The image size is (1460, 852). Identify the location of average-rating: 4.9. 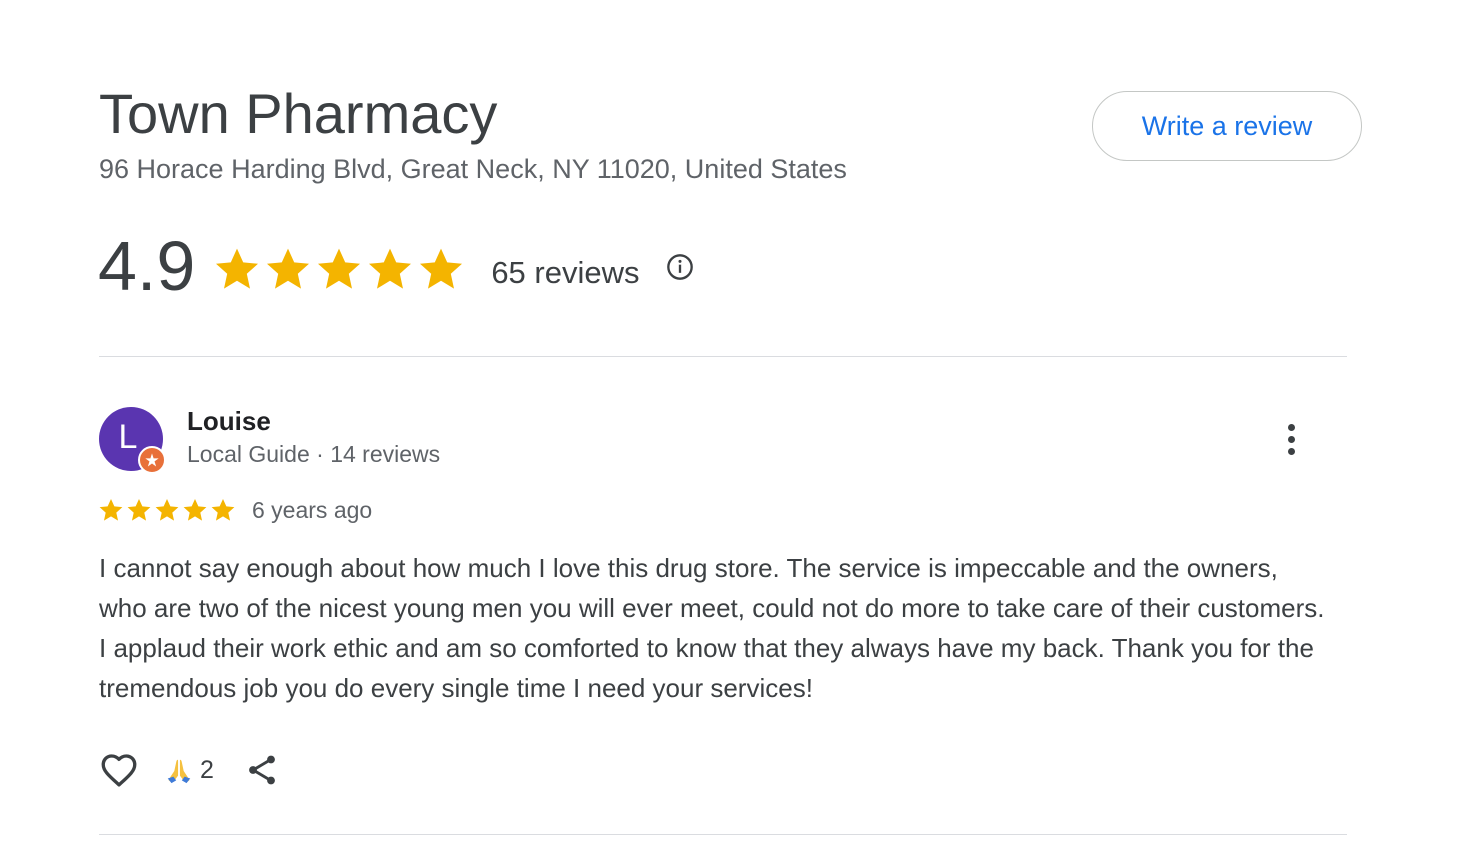
(147, 266).